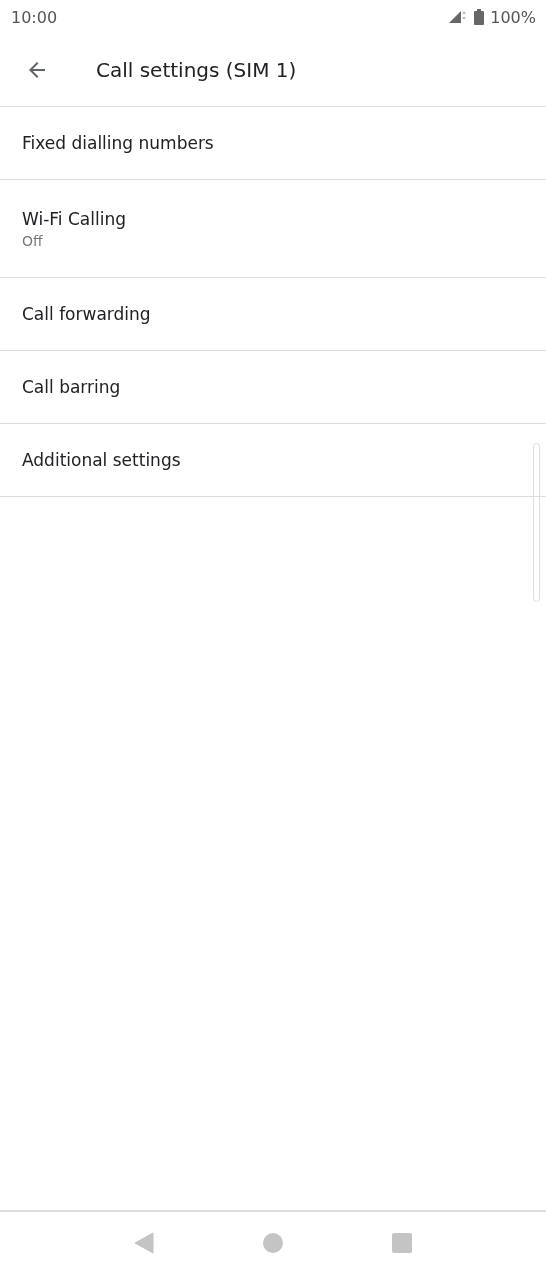 This screenshot has height=1274, width=546. I want to click on status-time: 10:00, so click(34, 17).